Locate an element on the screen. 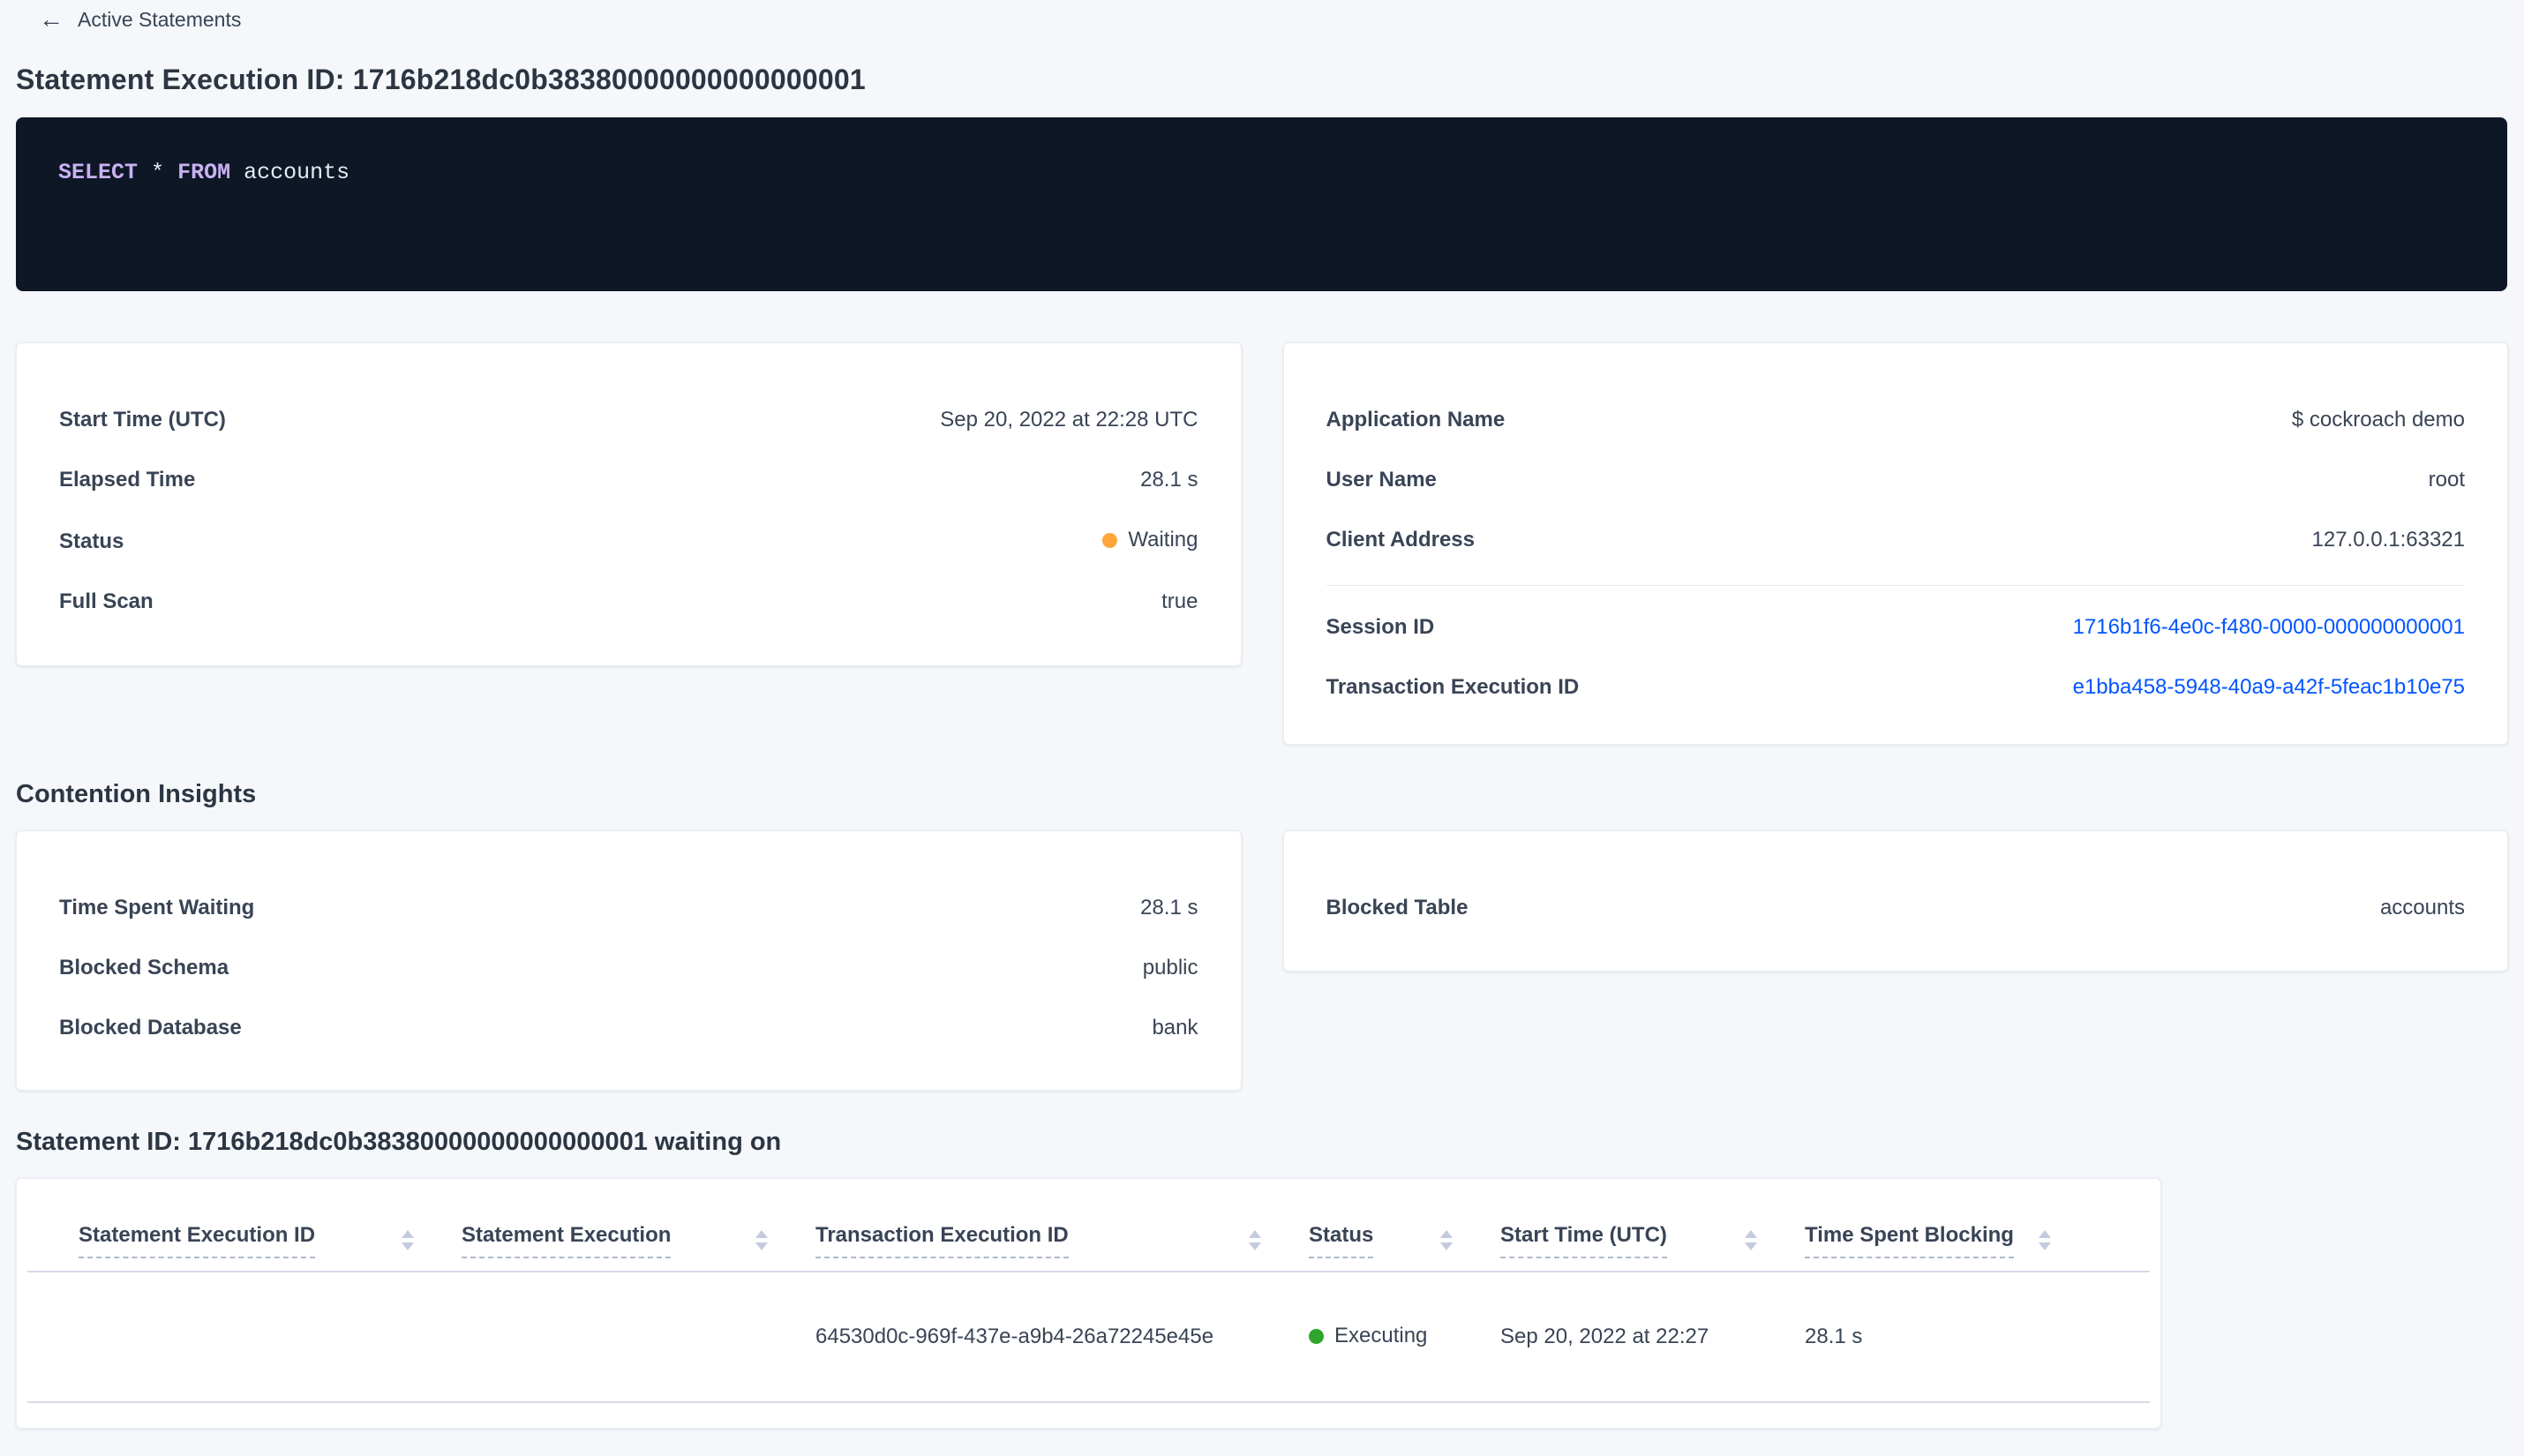 The height and width of the screenshot is (1456, 2524). column-header-label: Status is located at coordinates (1341, 1240).